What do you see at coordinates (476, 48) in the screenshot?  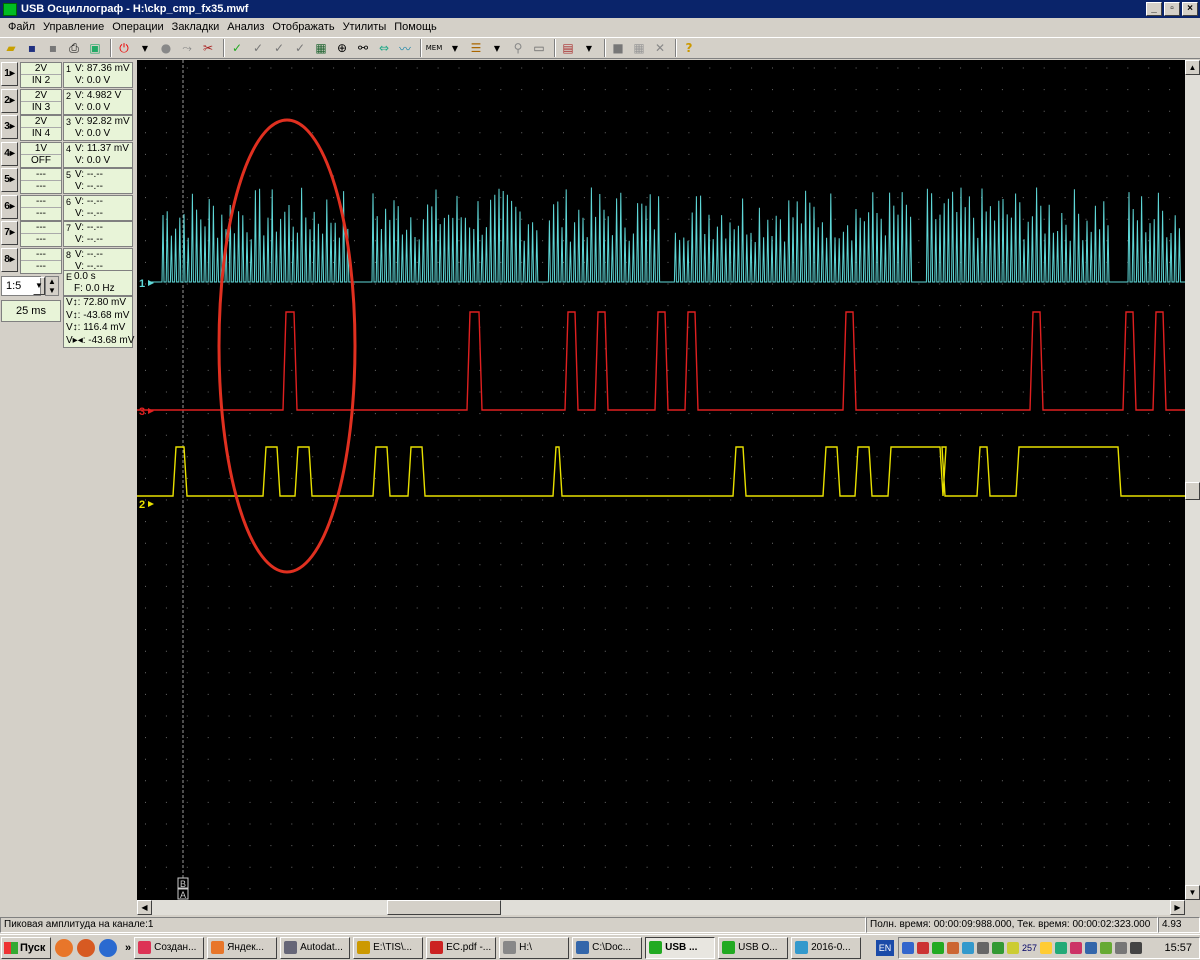 I see `layers-icon: ☰` at bounding box center [476, 48].